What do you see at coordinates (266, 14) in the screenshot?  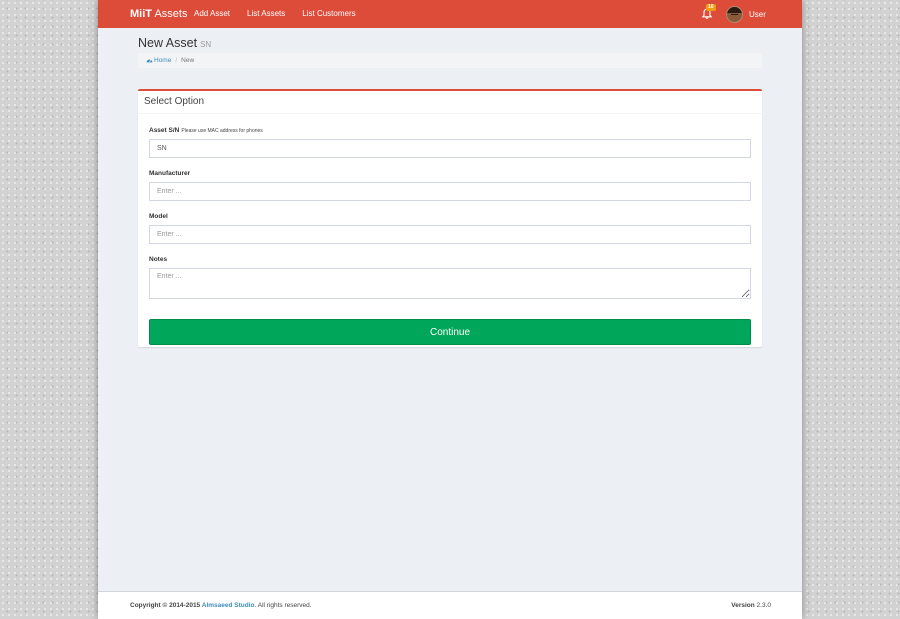 I see `nav-list-assets: List Assets` at bounding box center [266, 14].